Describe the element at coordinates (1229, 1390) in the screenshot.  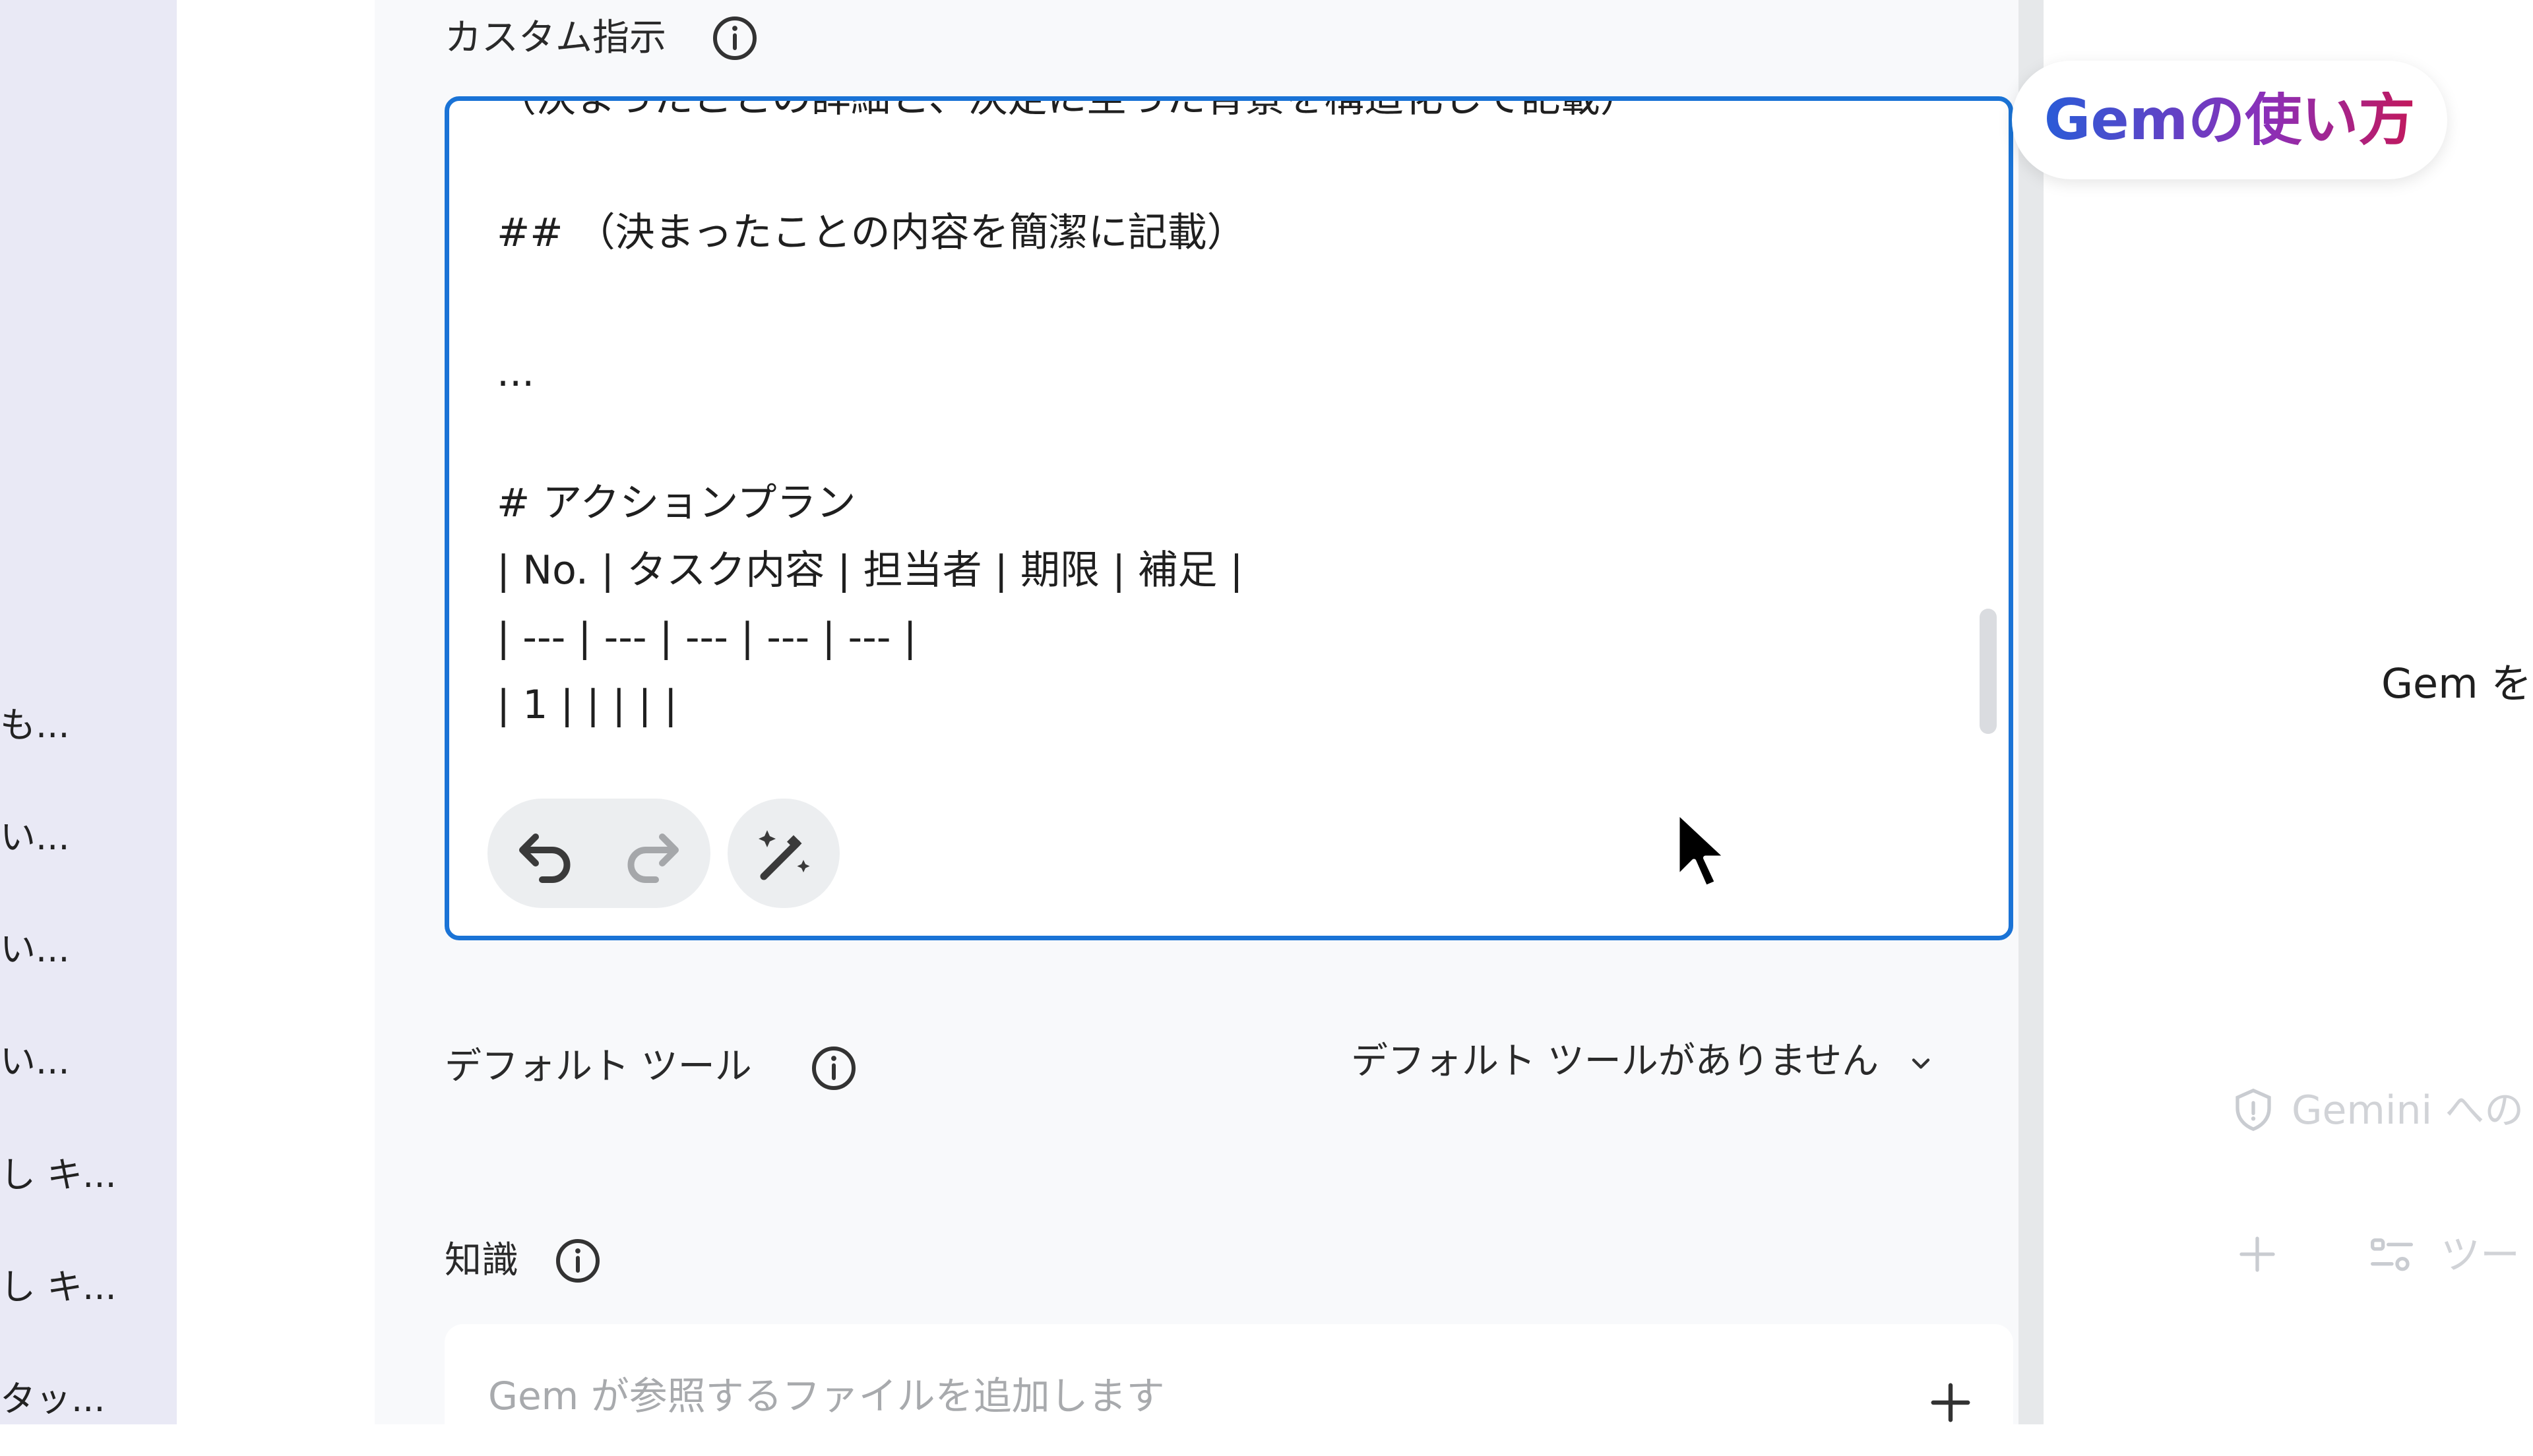
I see `knowledge-file-dropzone: Gem が参照するファイルを追加します` at that location.